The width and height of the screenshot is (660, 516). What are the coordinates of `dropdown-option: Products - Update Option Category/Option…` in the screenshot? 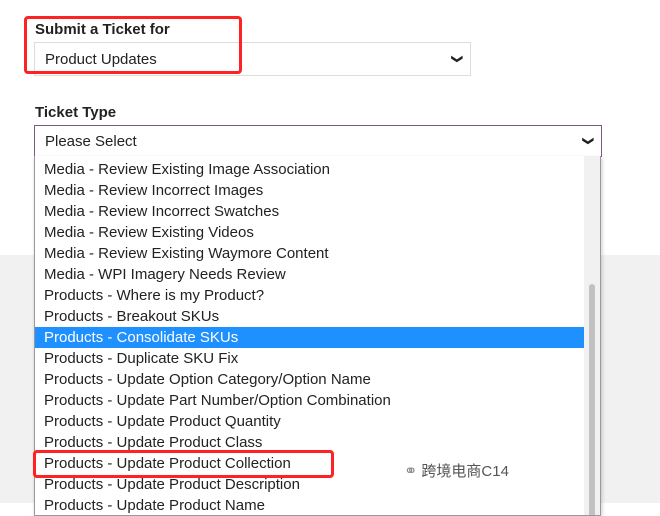 It's located at (317, 379).